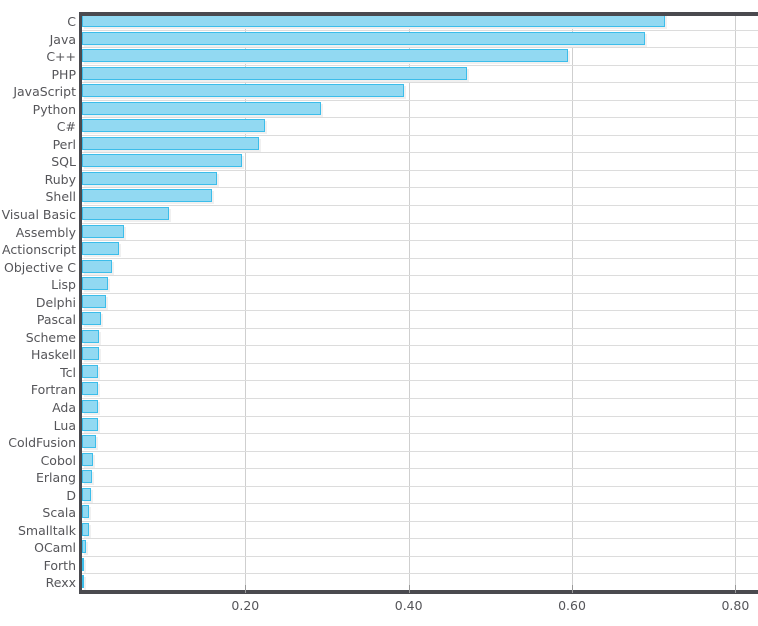 The image size is (758, 626). What do you see at coordinates (420, 14) in the screenshot?
I see `plot-top-rule` at bounding box center [420, 14].